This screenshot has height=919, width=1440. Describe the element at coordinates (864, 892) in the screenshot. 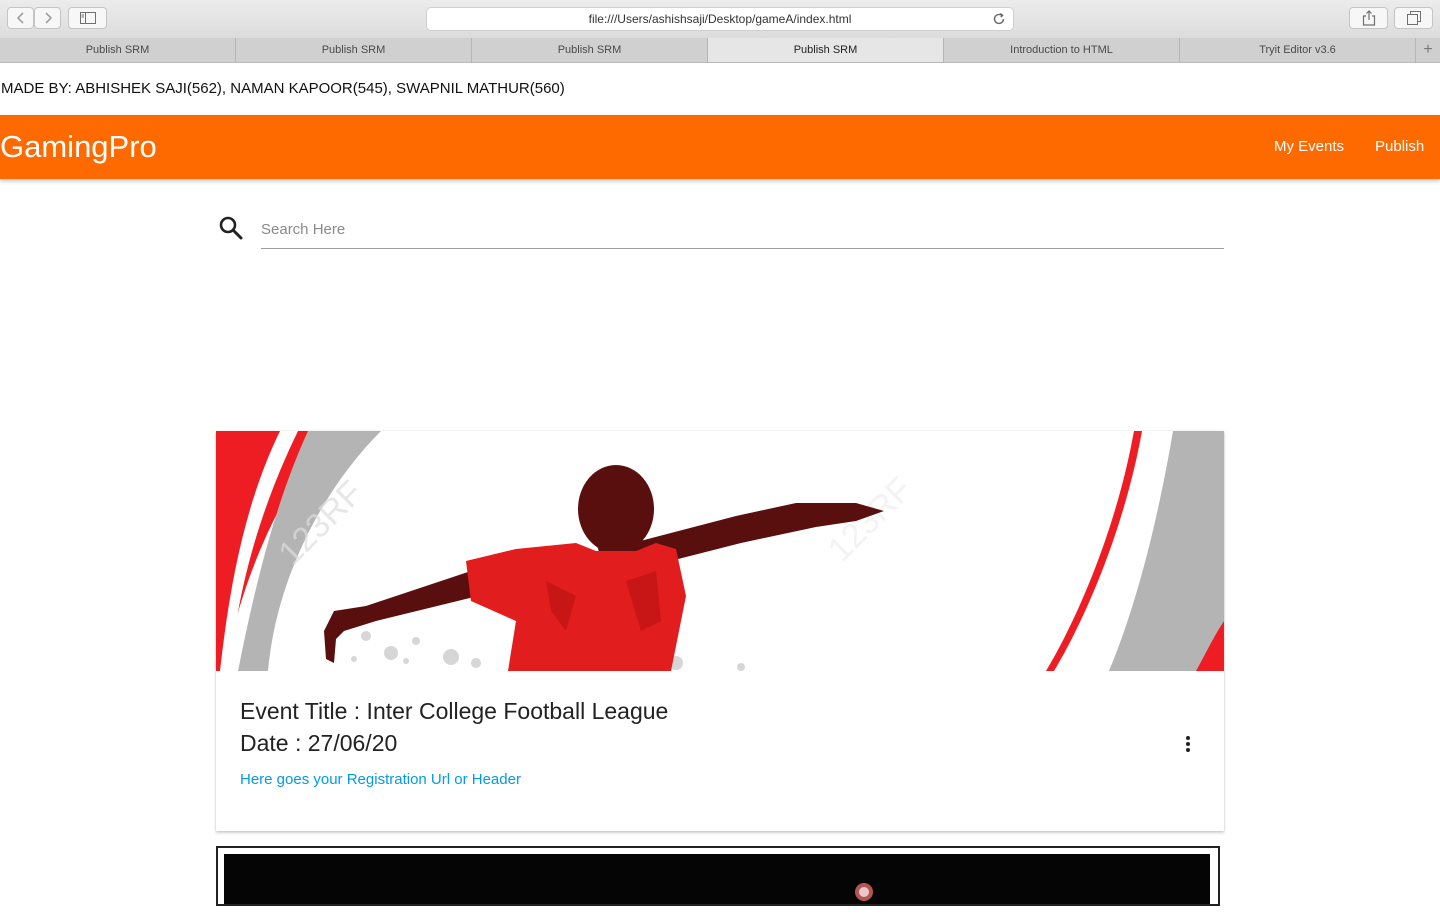

I see `event-card-2-figure` at that location.